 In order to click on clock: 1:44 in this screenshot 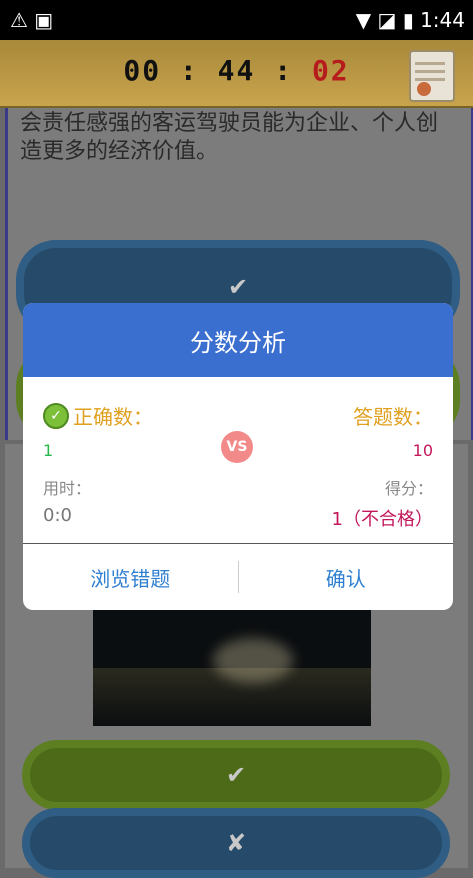, I will do `click(442, 20)`.